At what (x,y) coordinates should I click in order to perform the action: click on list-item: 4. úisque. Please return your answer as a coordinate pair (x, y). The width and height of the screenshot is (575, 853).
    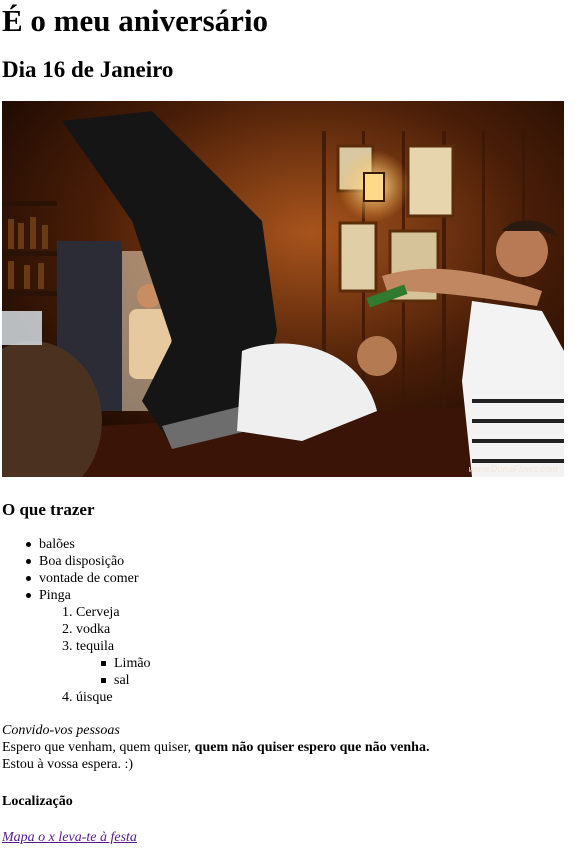
    Looking at the image, I should click on (87, 697).